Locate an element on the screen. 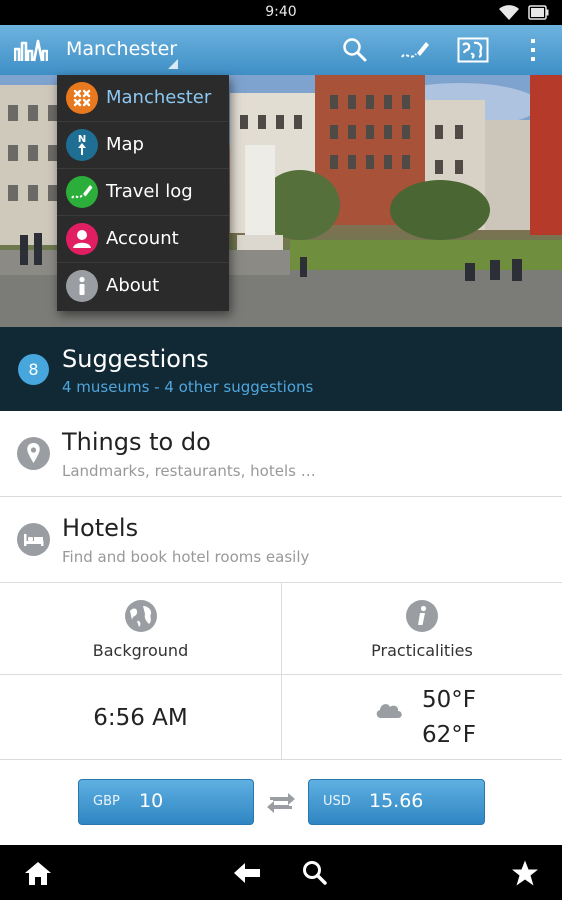 The width and height of the screenshot is (562, 900). suggestions-subtitle: 4 museums - 4 other suggestions is located at coordinates (188, 387).